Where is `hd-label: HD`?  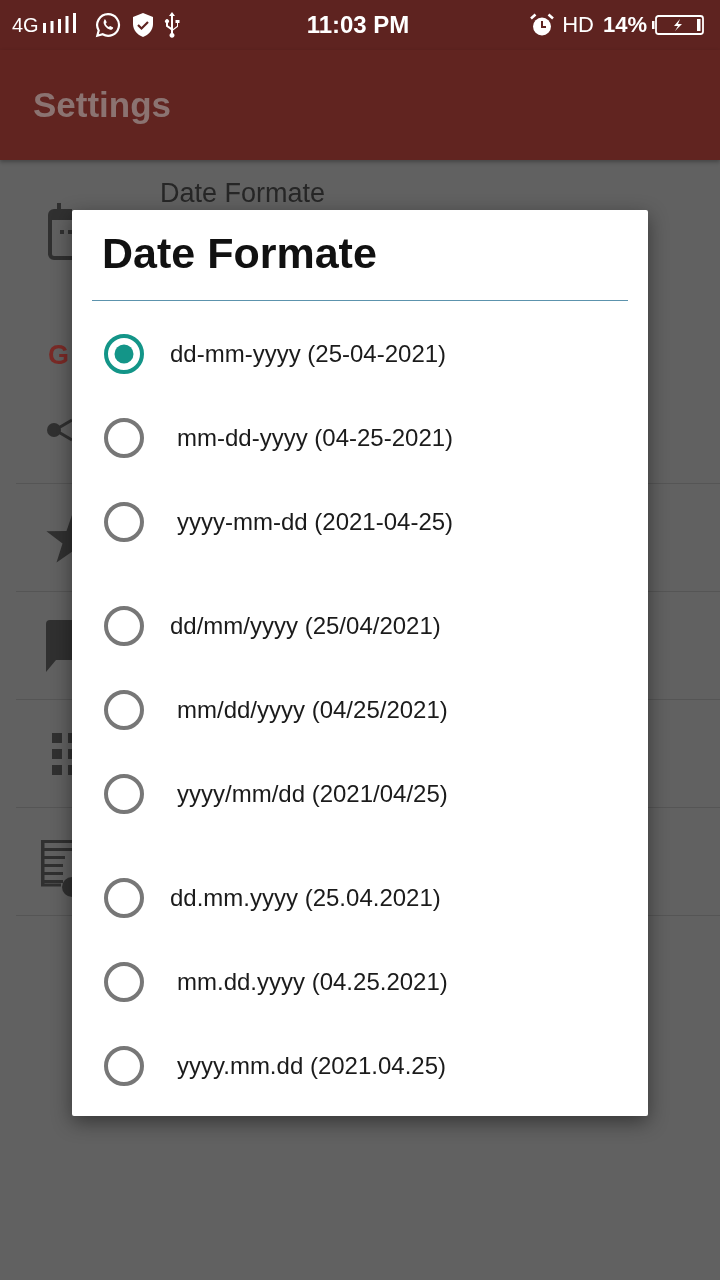
hd-label: HD is located at coordinates (578, 25).